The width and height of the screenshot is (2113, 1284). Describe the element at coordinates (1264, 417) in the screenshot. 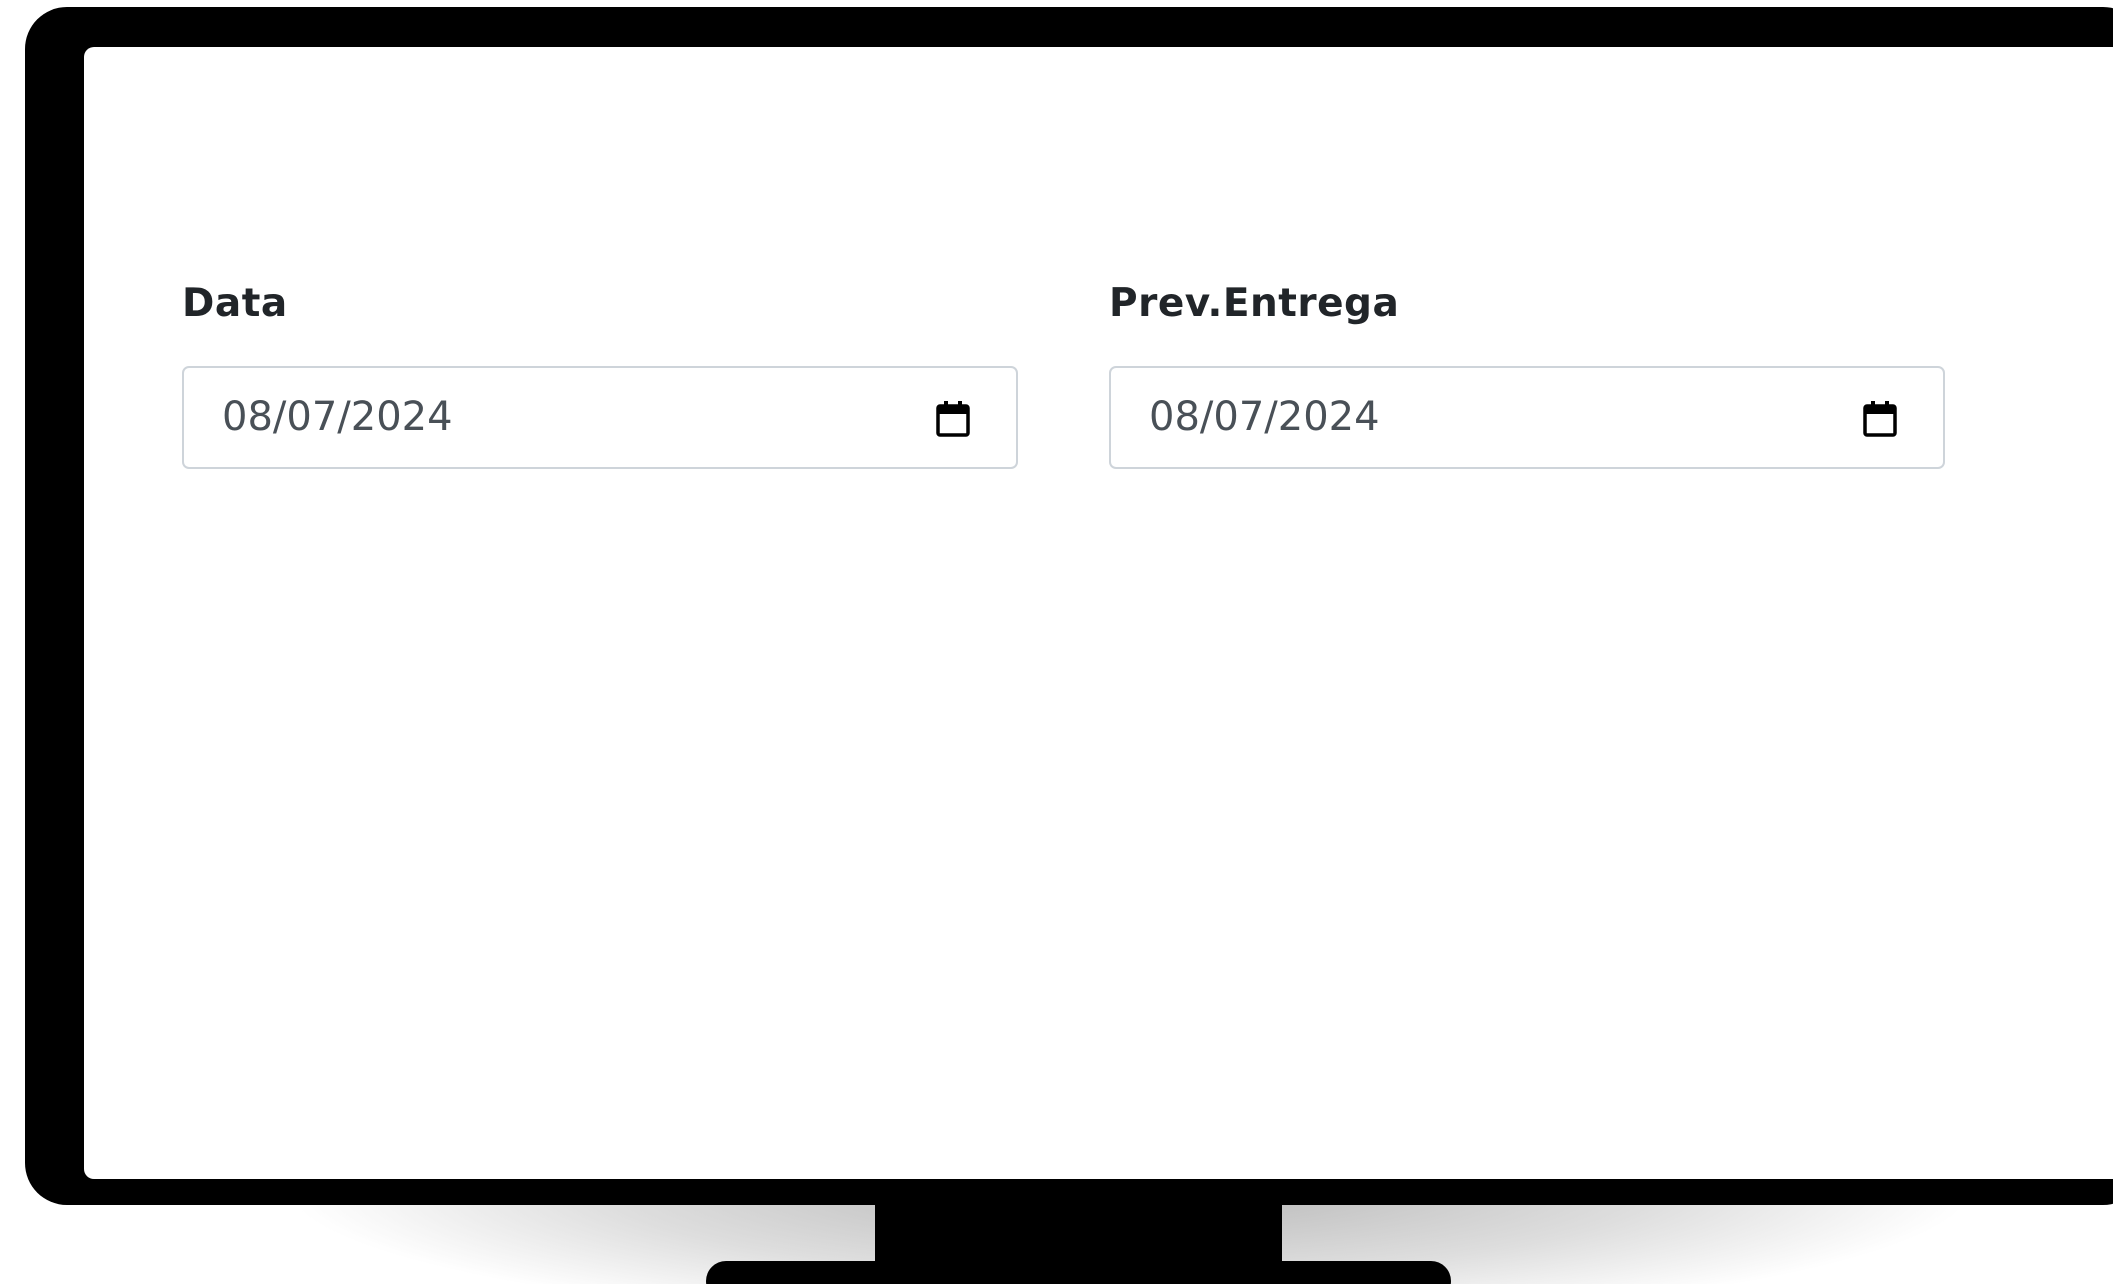

I see `delivery-forecast-input-value: 08/07/2024` at that location.